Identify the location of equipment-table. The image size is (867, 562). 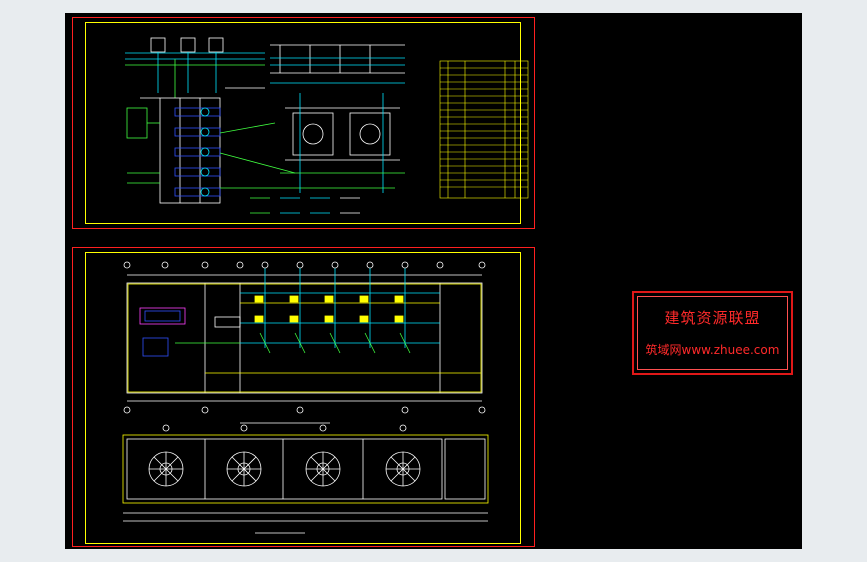
(484, 129).